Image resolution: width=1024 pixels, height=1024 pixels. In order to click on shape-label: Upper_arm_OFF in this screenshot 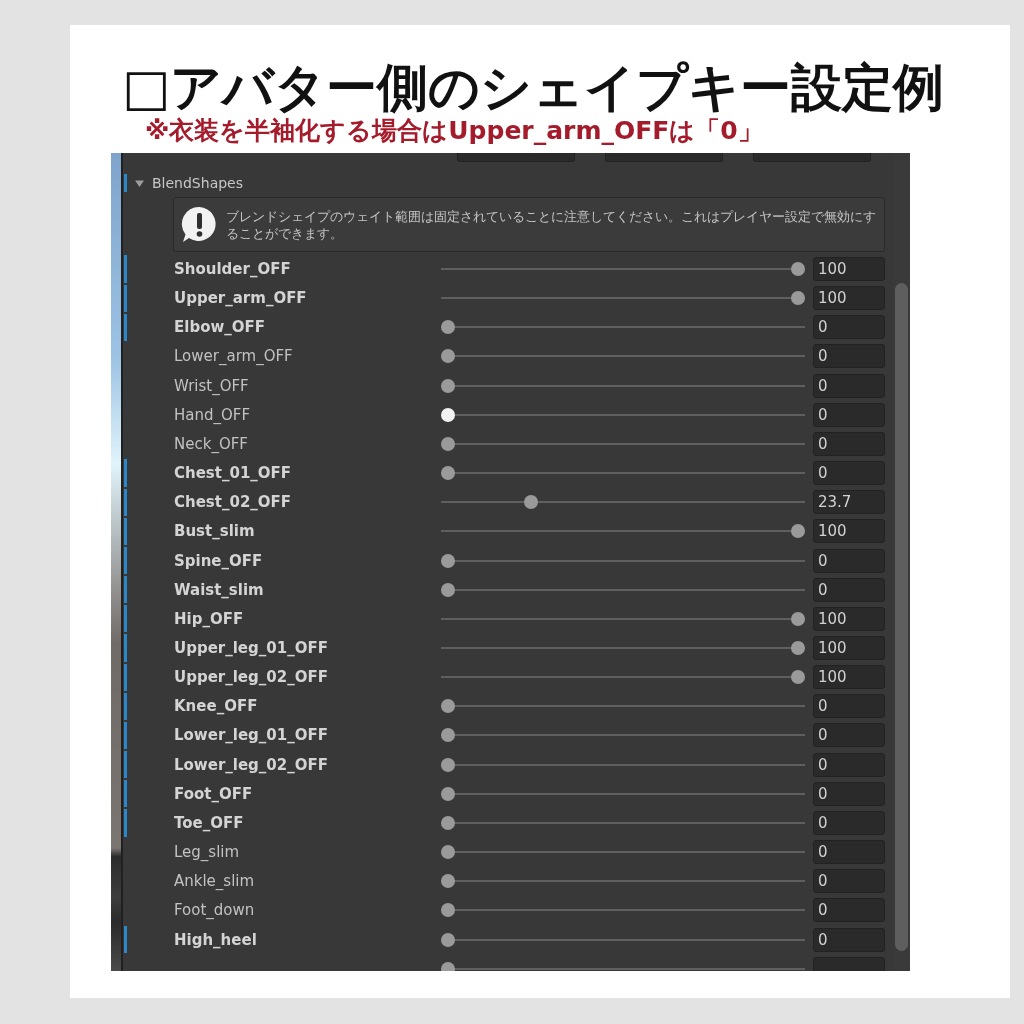, I will do `click(240, 298)`.